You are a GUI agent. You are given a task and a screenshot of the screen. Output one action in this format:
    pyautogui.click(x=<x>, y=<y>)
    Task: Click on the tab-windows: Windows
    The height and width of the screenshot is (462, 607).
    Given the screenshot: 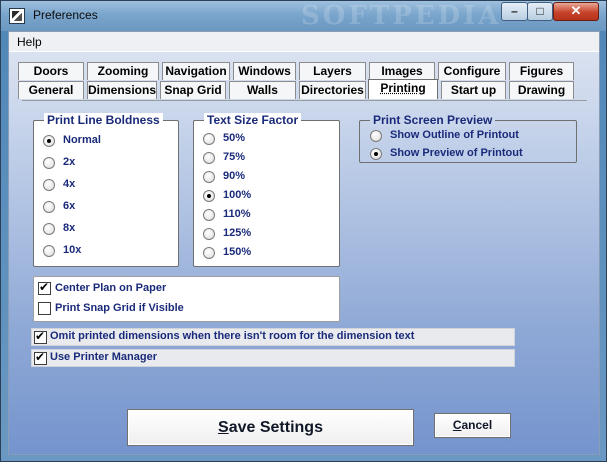 What is the action you would take?
    pyautogui.click(x=264, y=71)
    